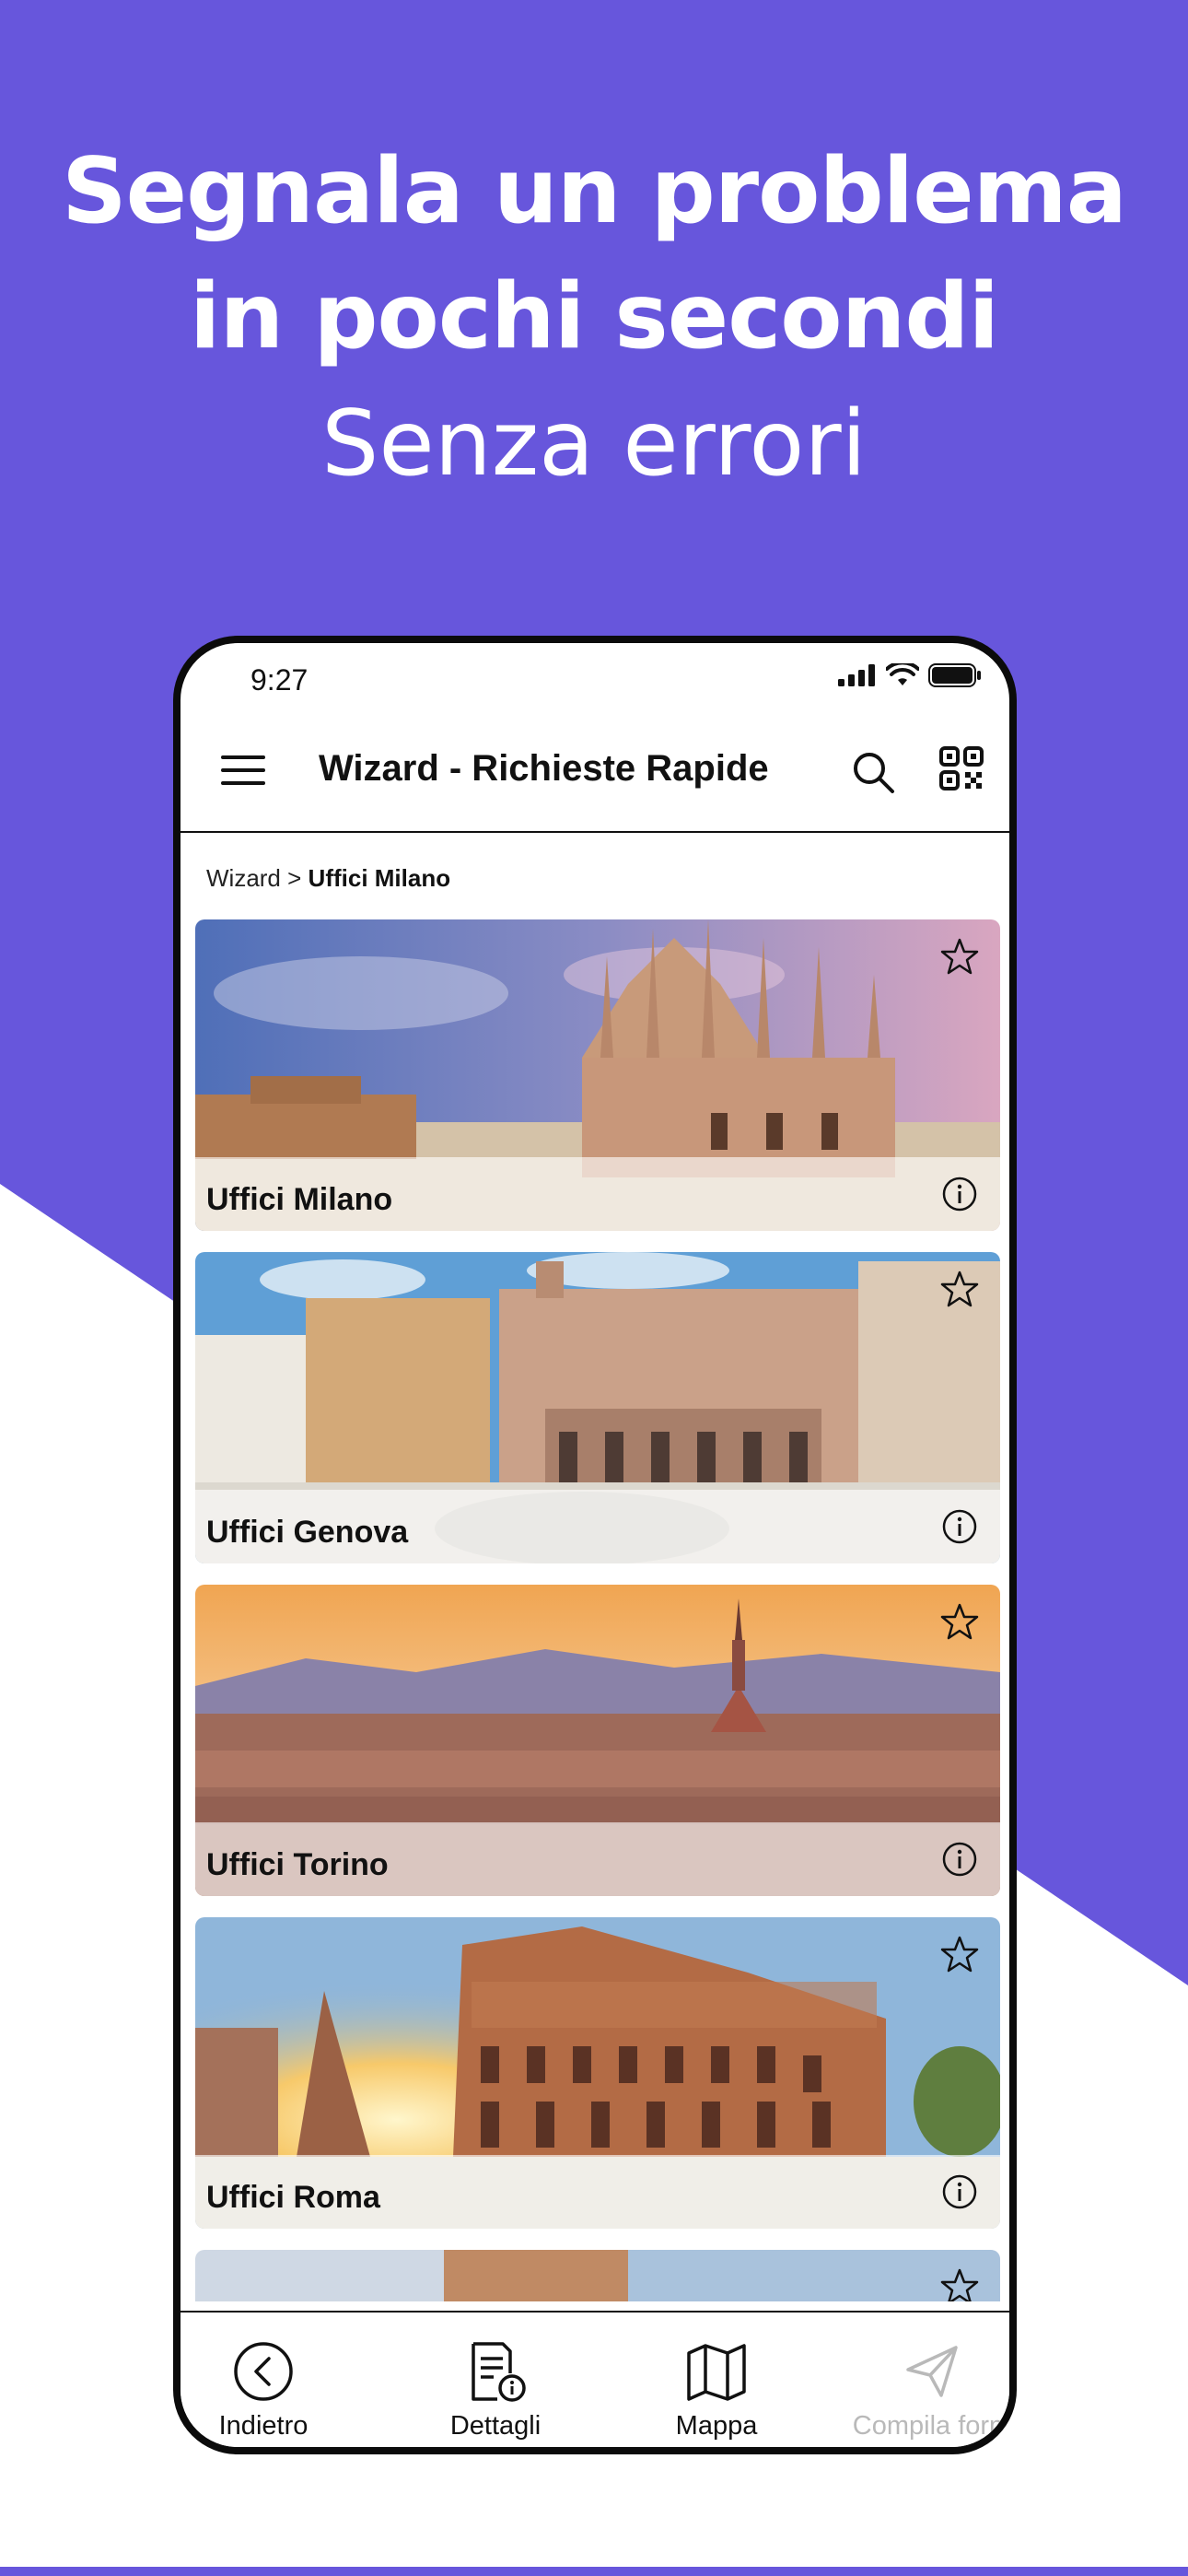 Image resolution: width=1188 pixels, height=2576 pixels. I want to click on app-title: Wizard - Richieste Rapide, so click(544, 768).